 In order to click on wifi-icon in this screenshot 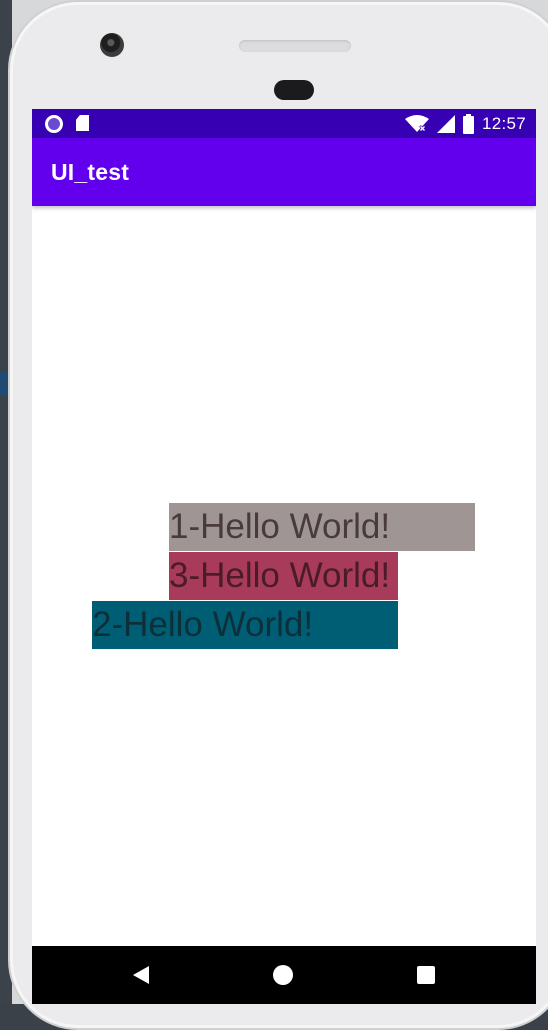, I will do `click(416, 123)`.